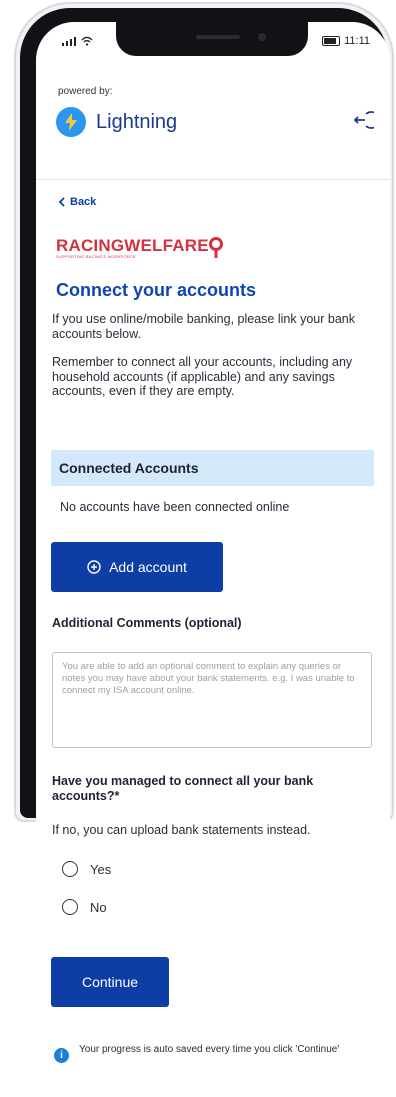 Image resolution: width=396 pixels, height=1097 pixels. I want to click on lightning-bolt-icon, so click(71, 122).